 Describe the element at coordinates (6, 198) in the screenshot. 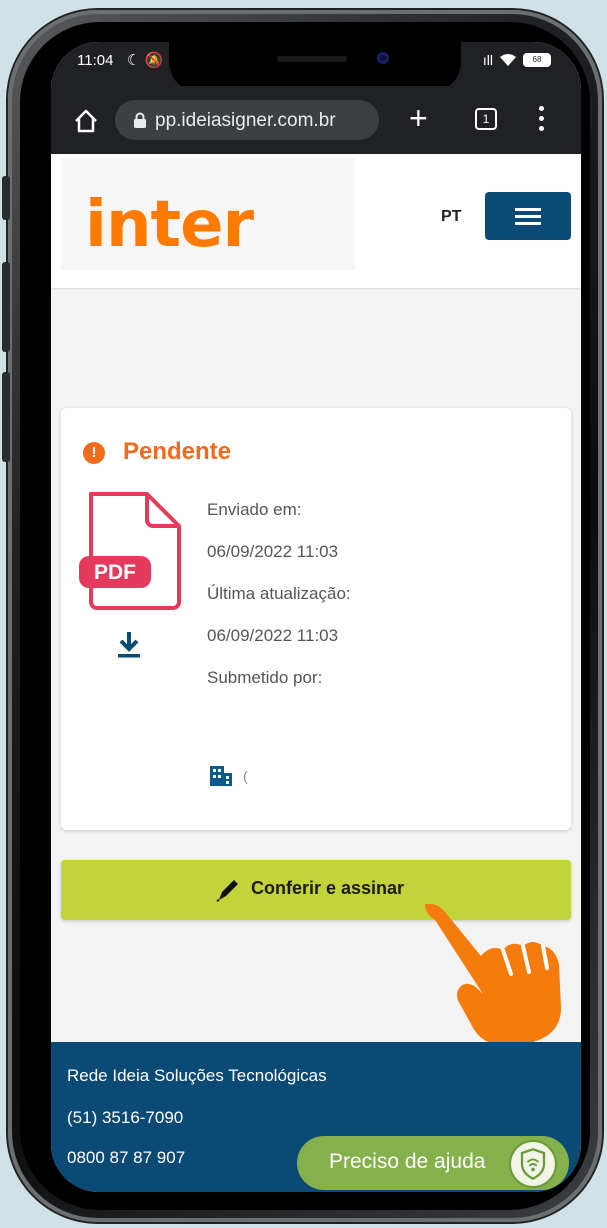

I see `mute-switch` at that location.